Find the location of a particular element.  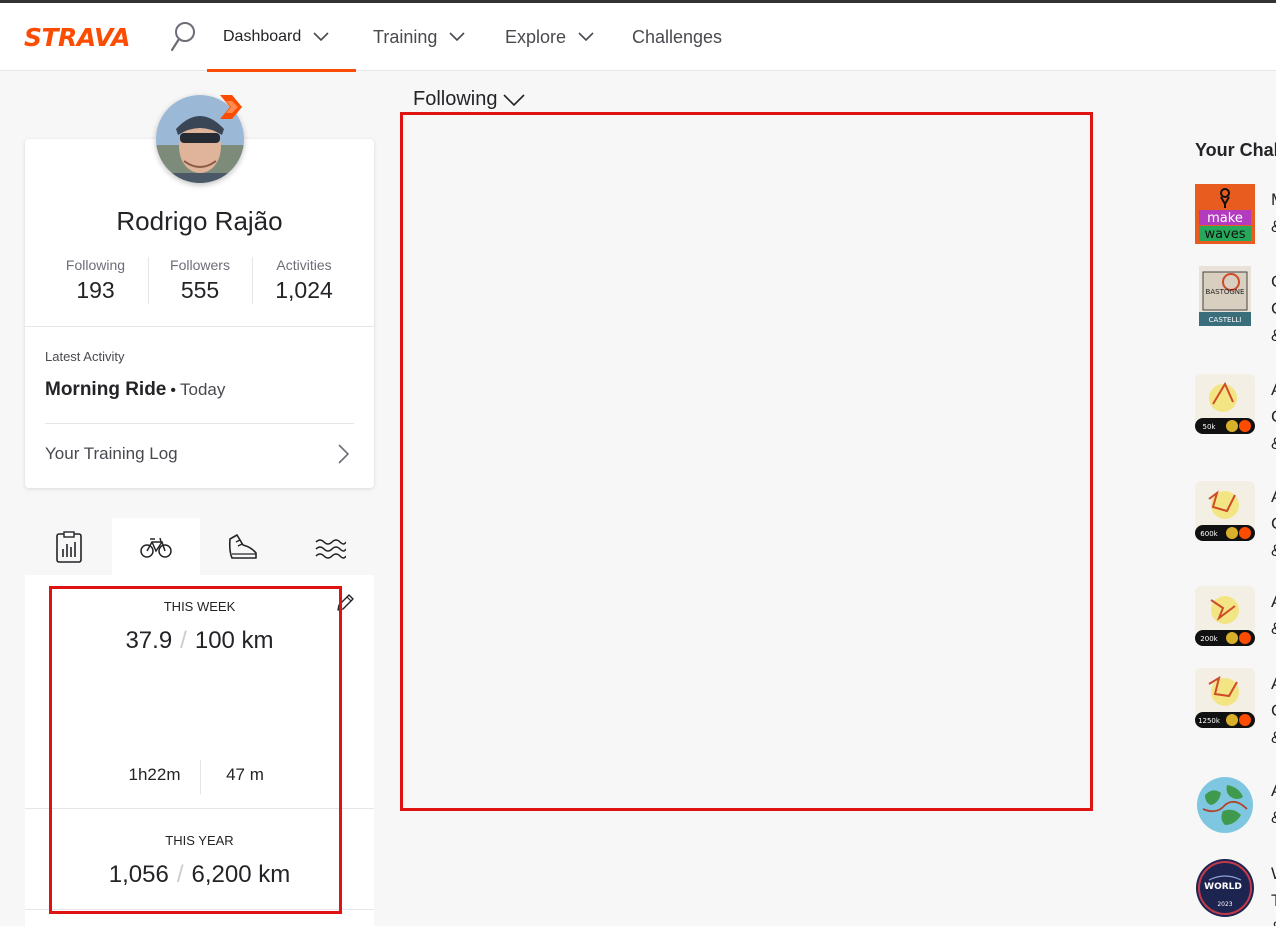

stat-label: Following is located at coordinates (95, 265).